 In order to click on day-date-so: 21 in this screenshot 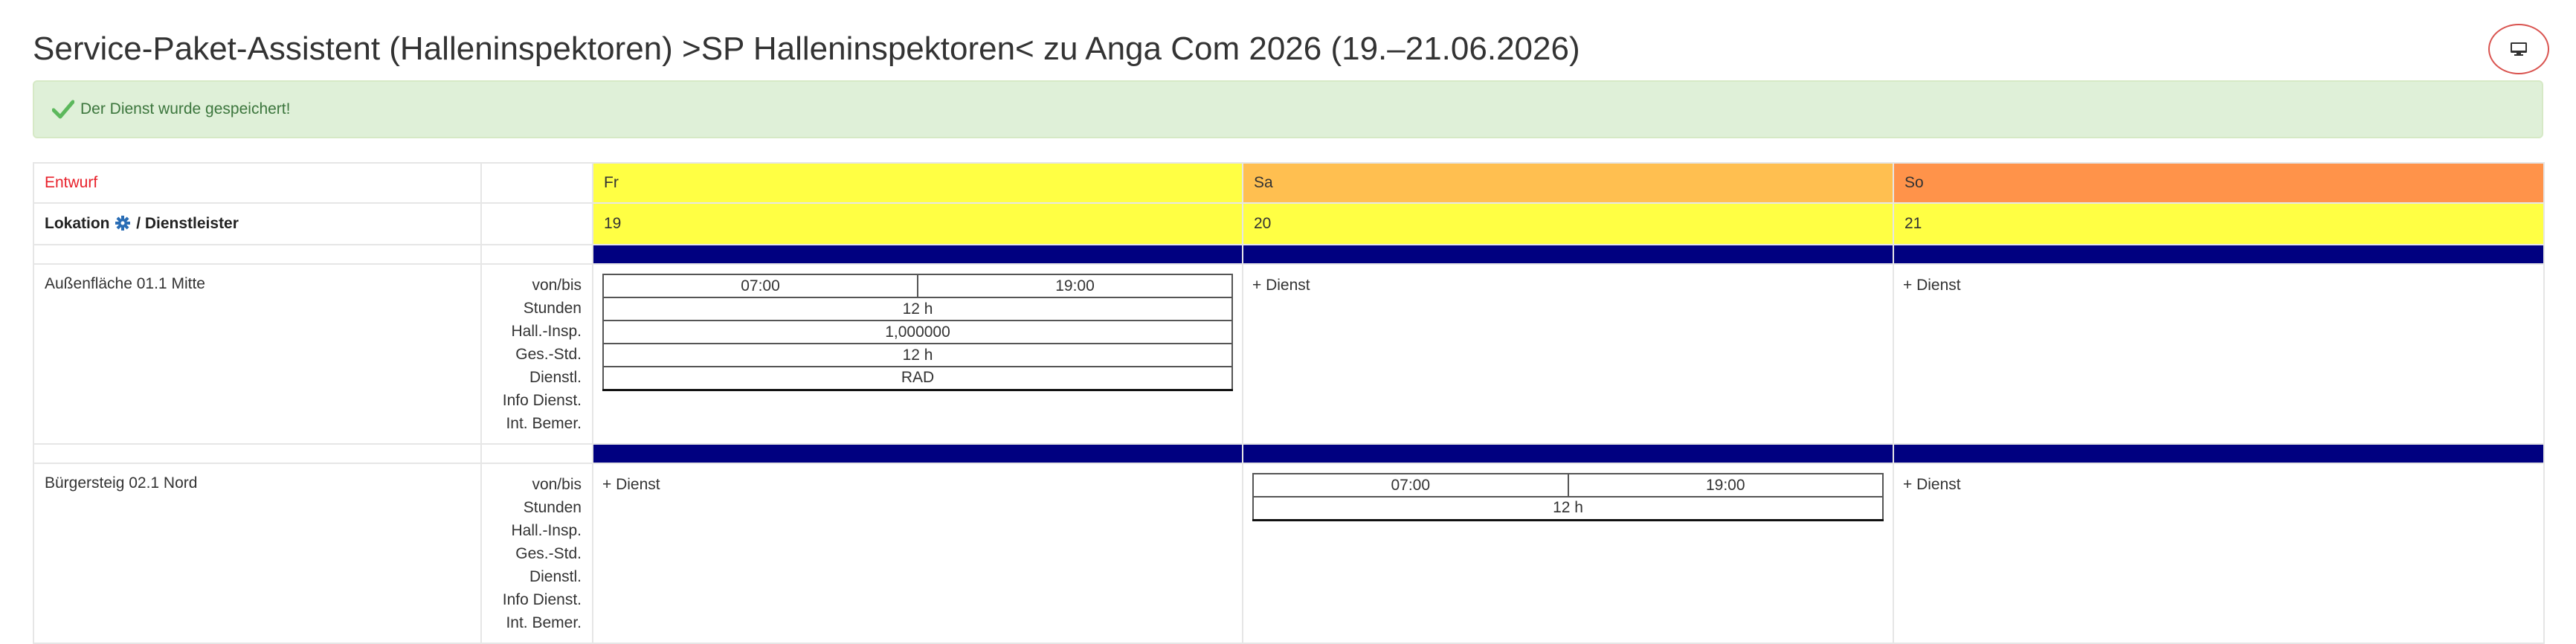, I will do `click(2219, 223)`.